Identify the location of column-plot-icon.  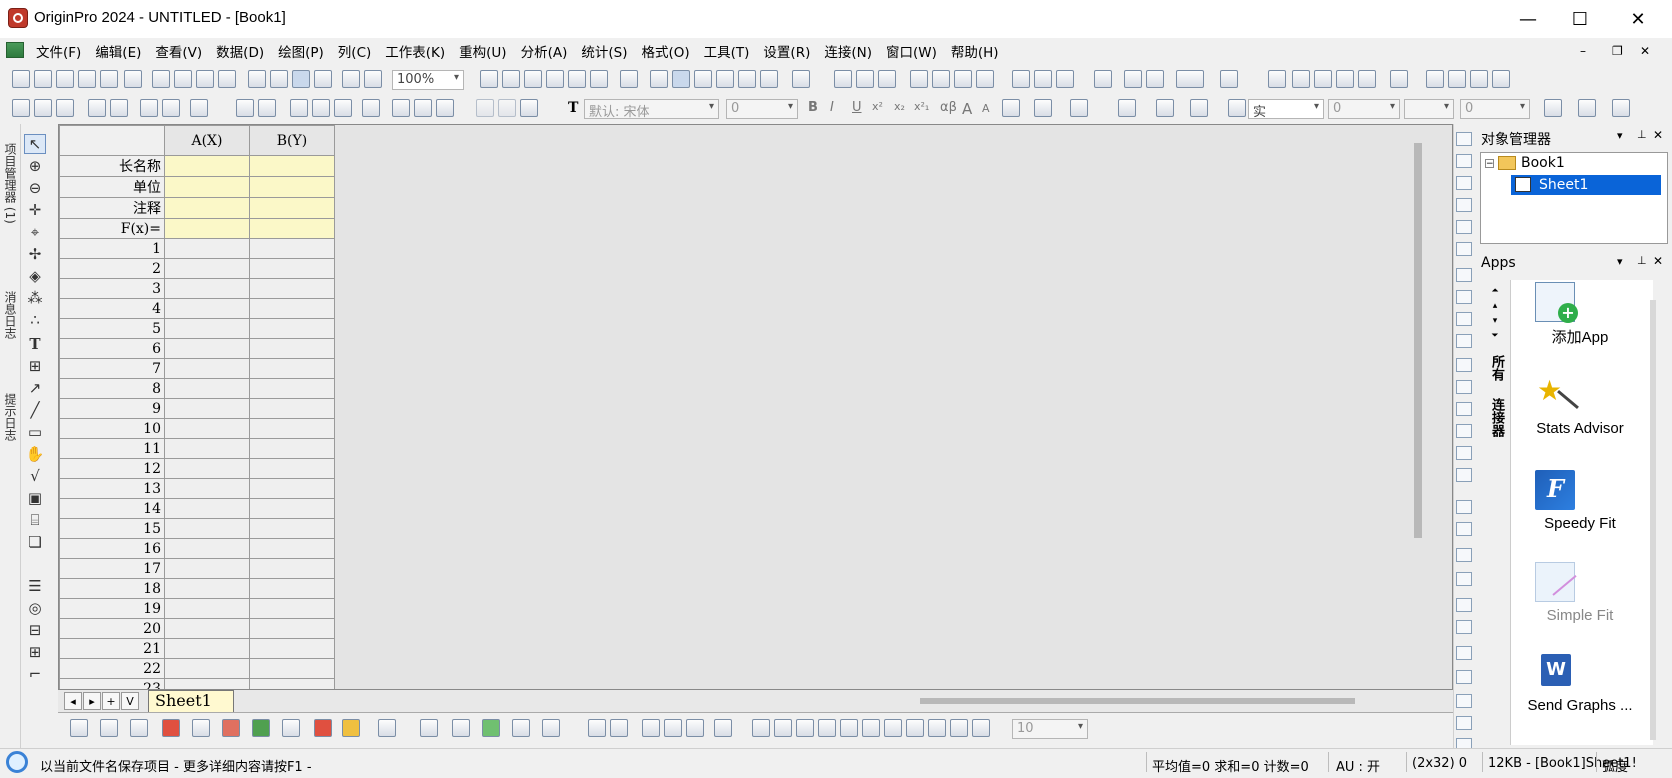
(171, 728).